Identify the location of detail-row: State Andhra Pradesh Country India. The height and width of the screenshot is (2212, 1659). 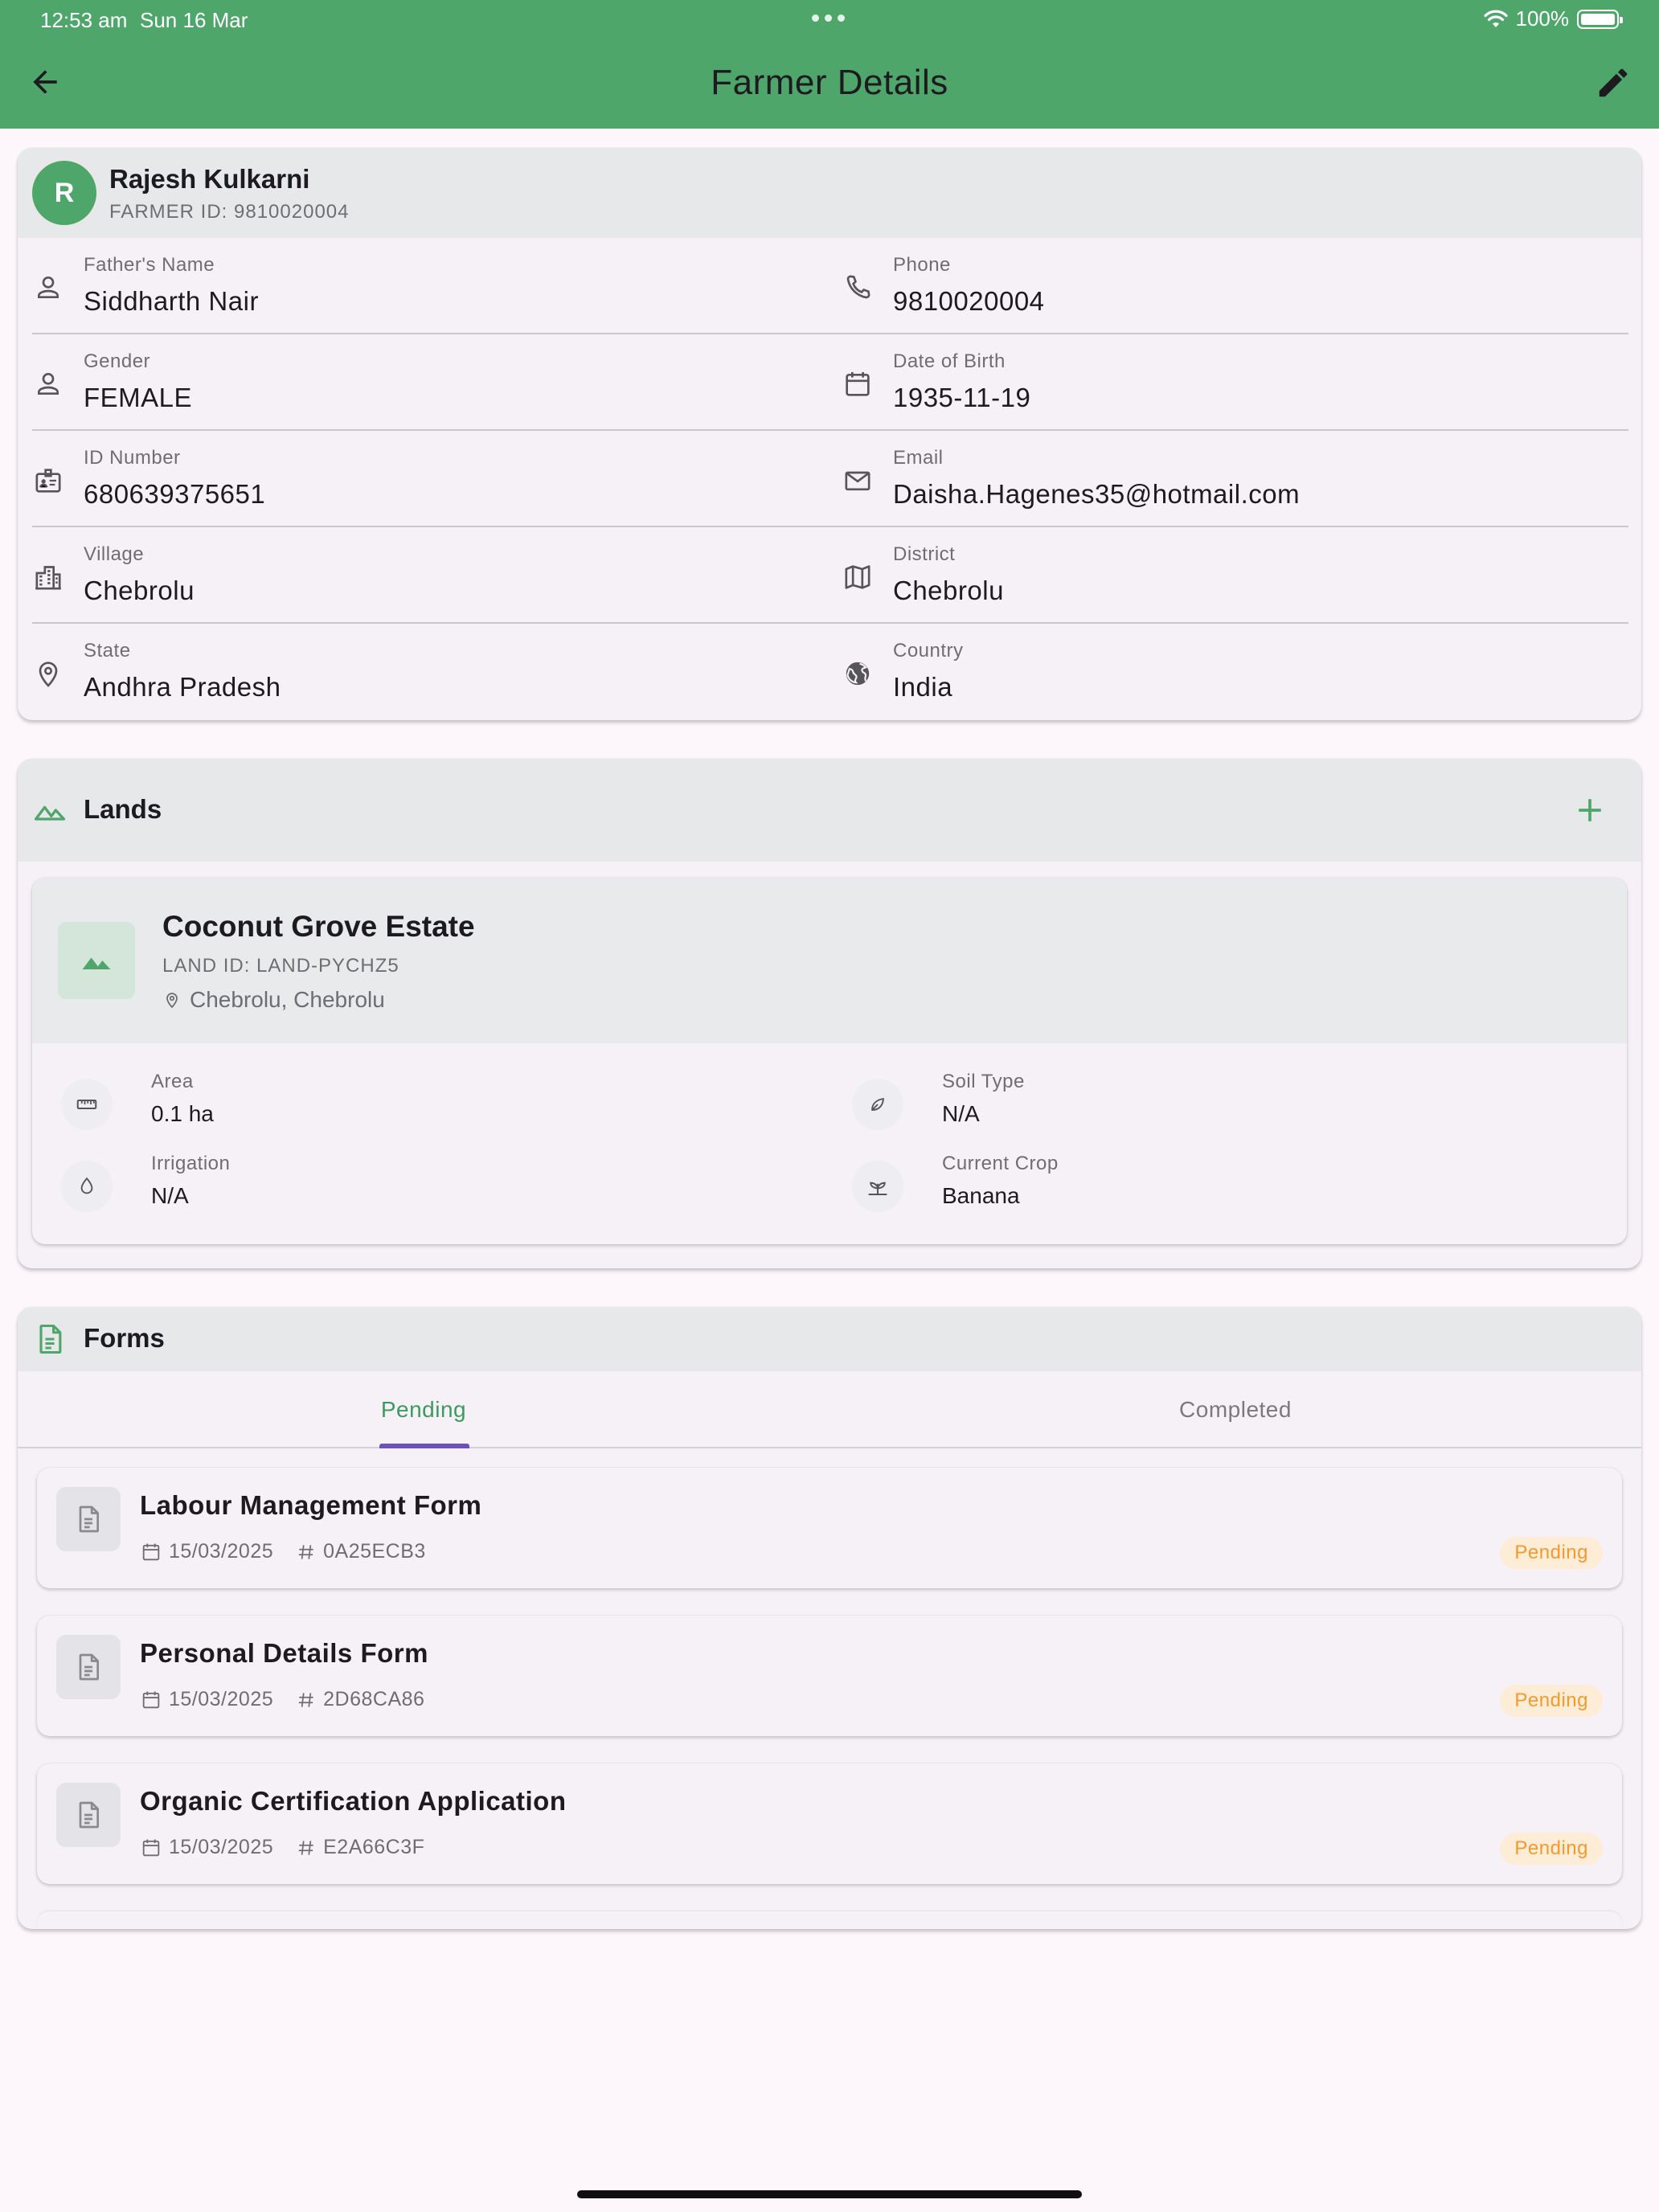
(830, 672).